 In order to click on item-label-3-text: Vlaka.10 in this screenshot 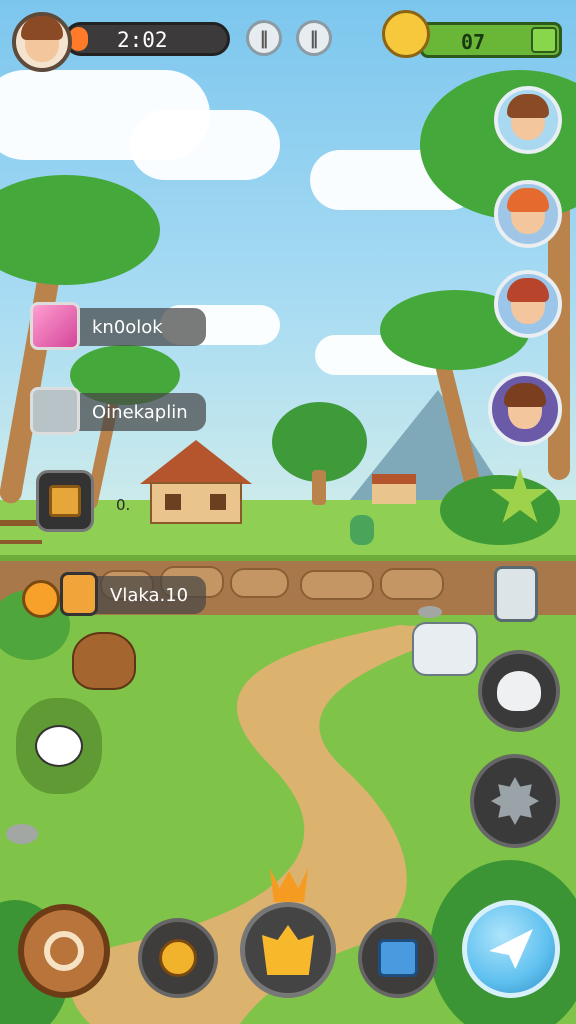, I will do `click(149, 595)`.